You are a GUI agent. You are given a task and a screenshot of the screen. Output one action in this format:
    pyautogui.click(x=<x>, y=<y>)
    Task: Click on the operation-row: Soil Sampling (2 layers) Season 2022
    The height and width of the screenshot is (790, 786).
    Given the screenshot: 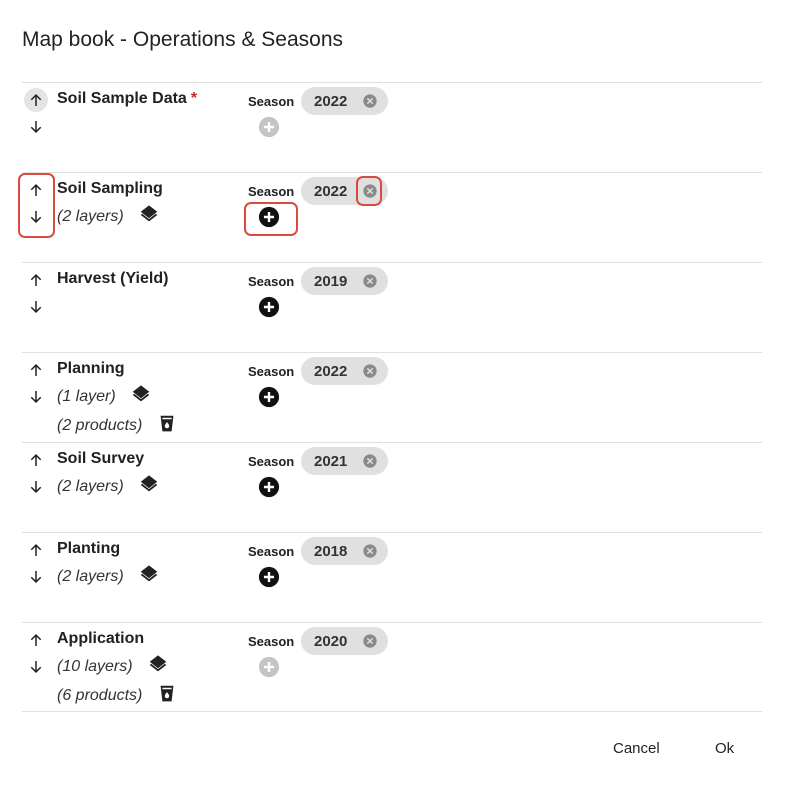 What is the action you would take?
    pyautogui.click(x=392, y=217)
    